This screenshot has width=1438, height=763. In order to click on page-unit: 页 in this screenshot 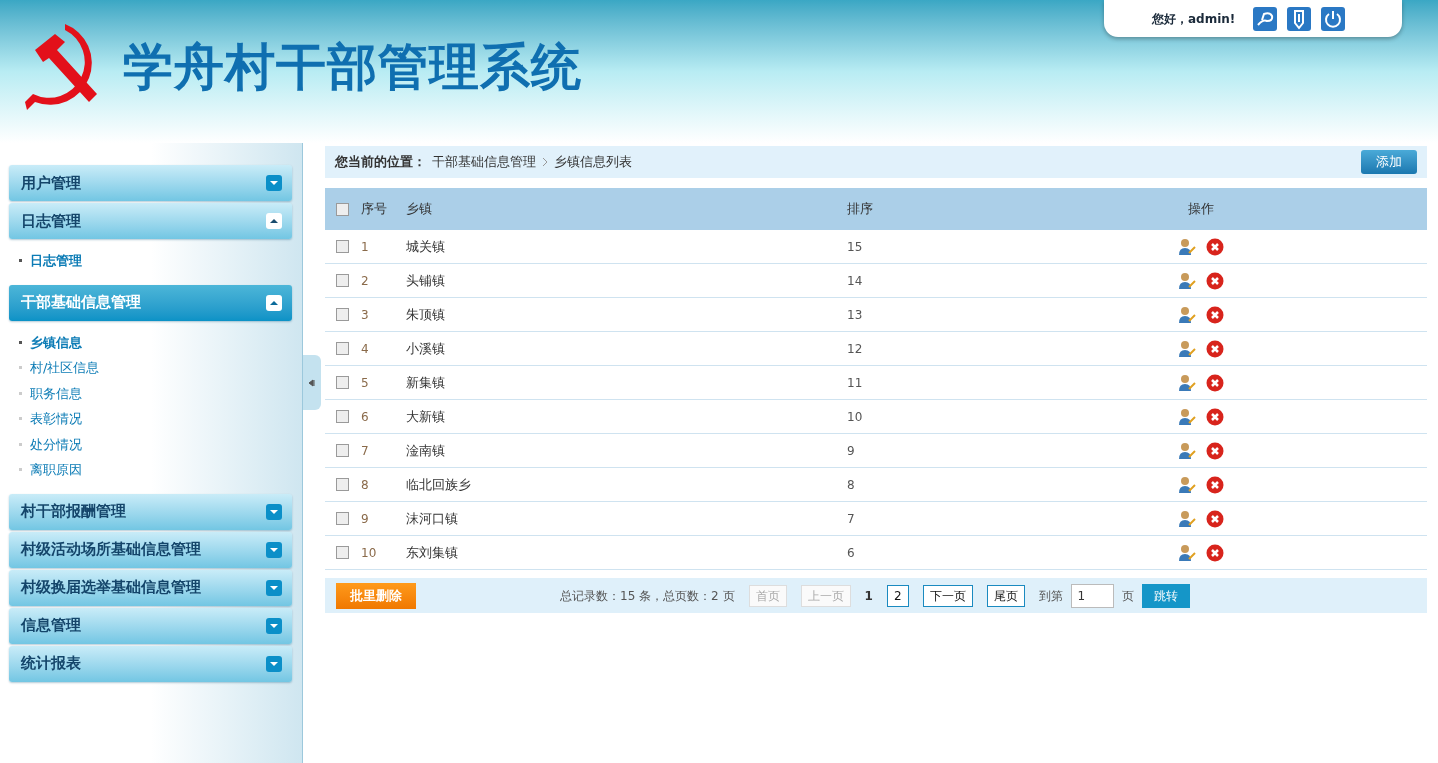, I will do `click(1127, 596)`.